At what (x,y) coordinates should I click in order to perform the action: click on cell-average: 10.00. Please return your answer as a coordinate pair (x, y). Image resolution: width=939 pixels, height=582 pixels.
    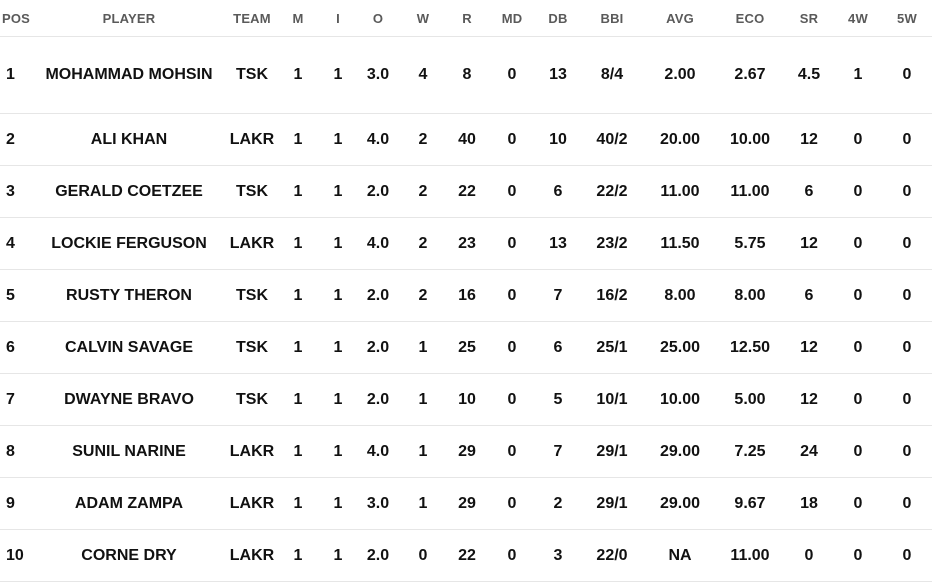
    Looking at the image, I should click on (680, 399).